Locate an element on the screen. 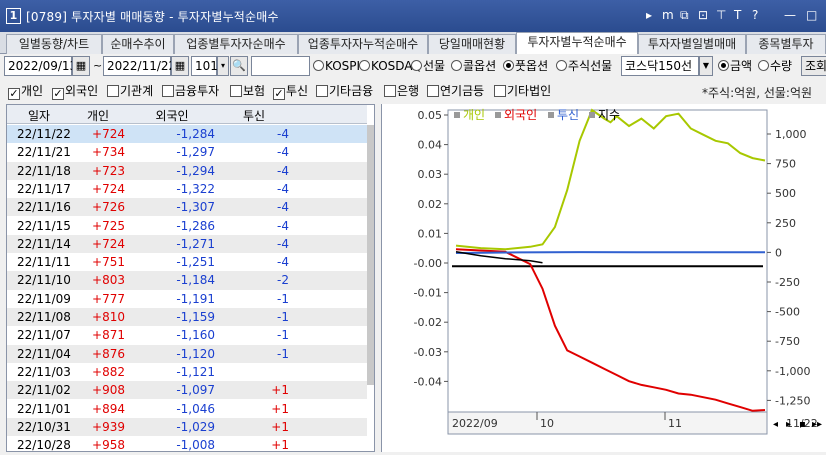 The width and height of the screenshot is (826, 455). chart-nav-icon: ◂ is located at coordinates (775, 424).